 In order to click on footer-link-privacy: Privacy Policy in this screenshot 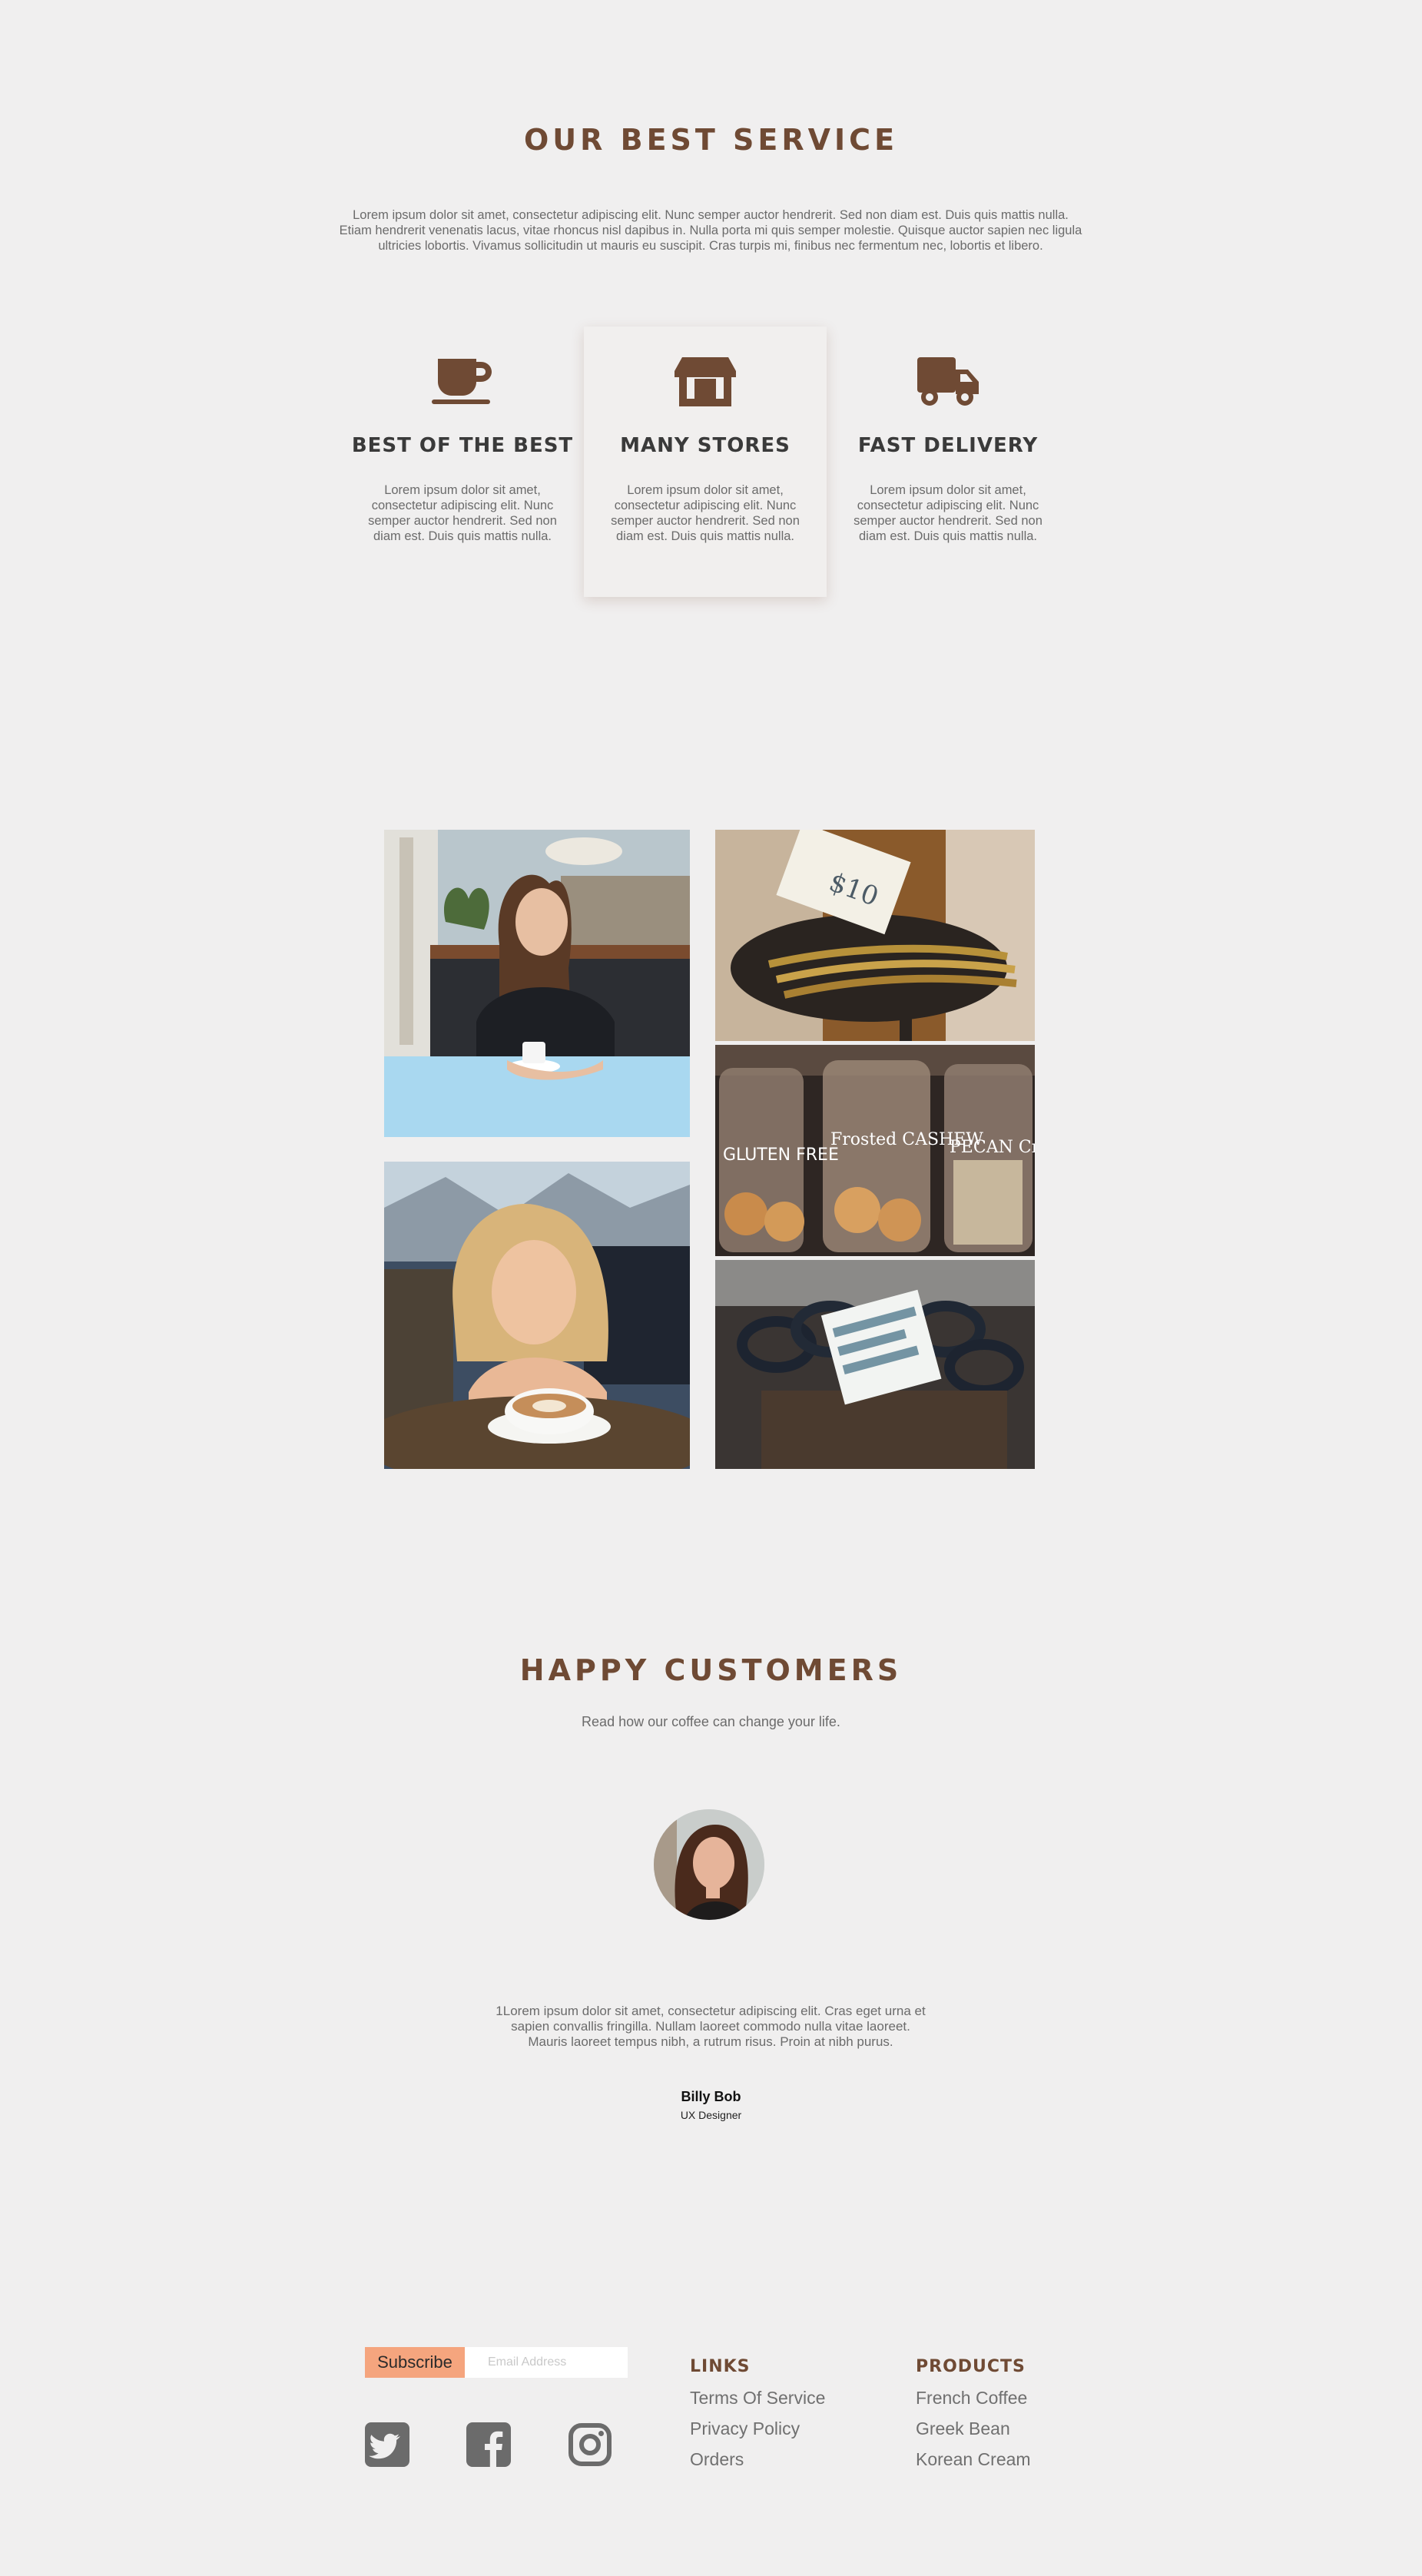, I will do `click(745, 2429)`.